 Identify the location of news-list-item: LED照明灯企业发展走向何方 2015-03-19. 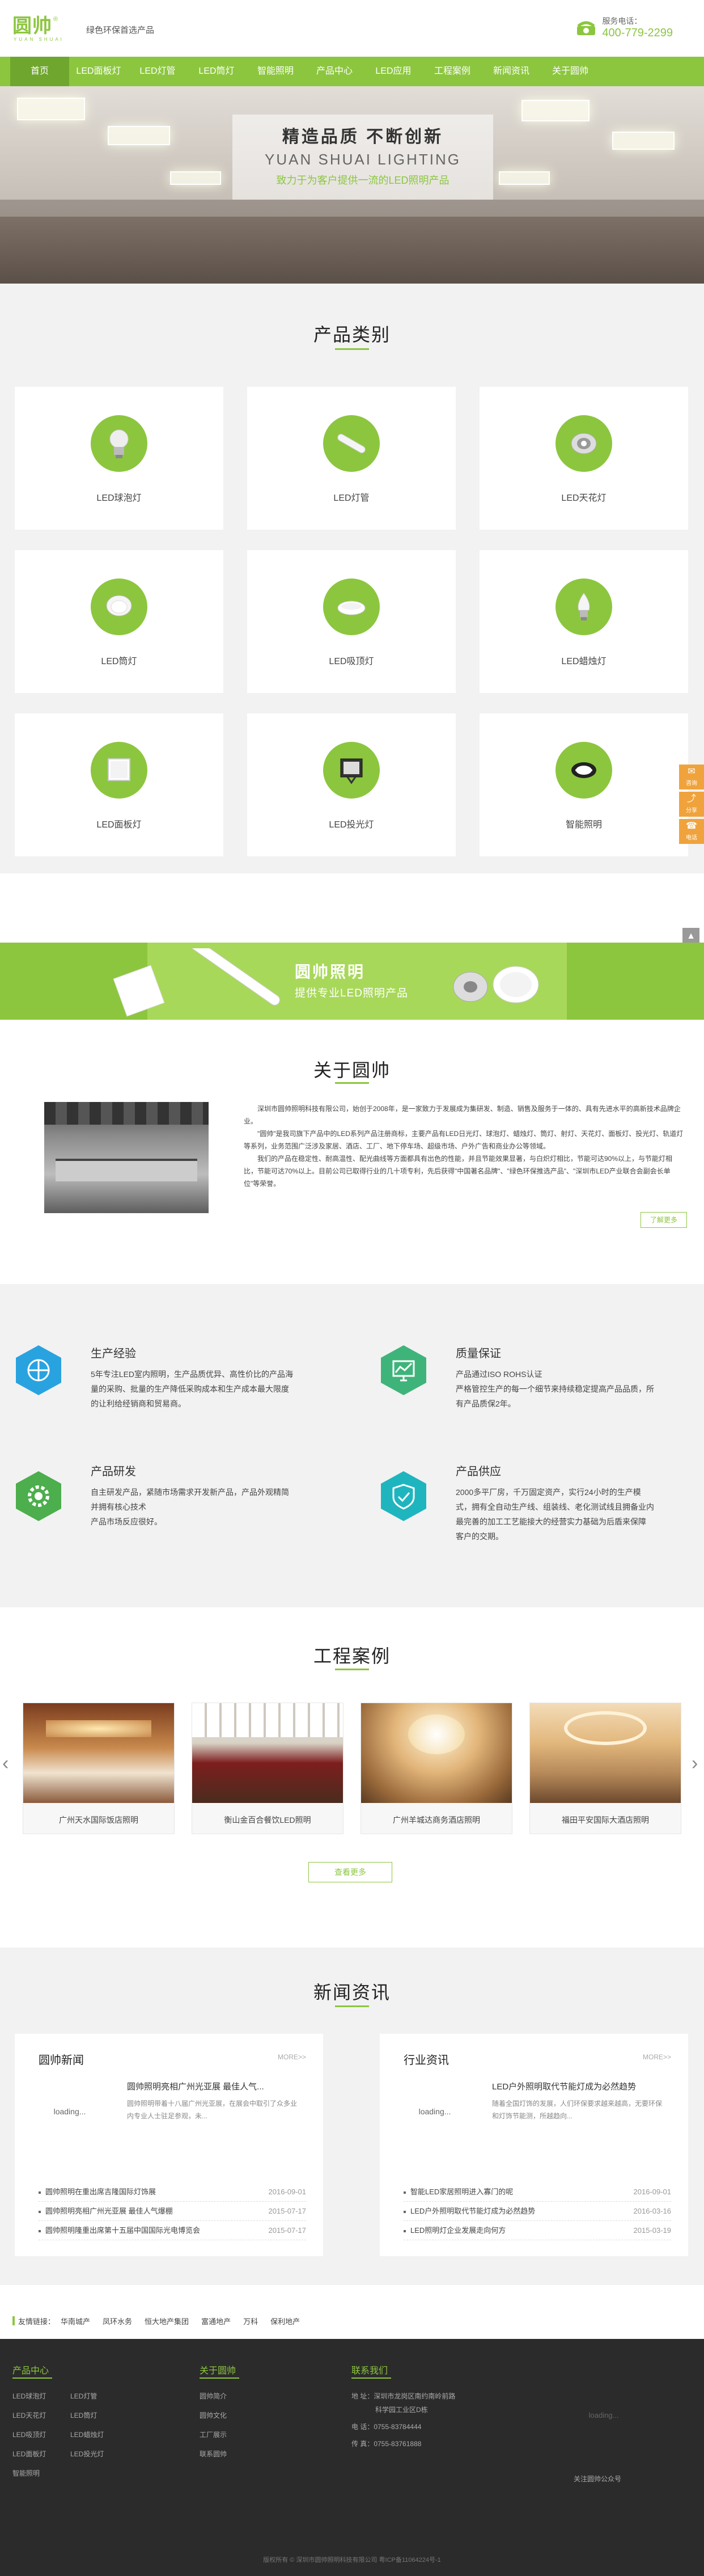
(537, 2230).